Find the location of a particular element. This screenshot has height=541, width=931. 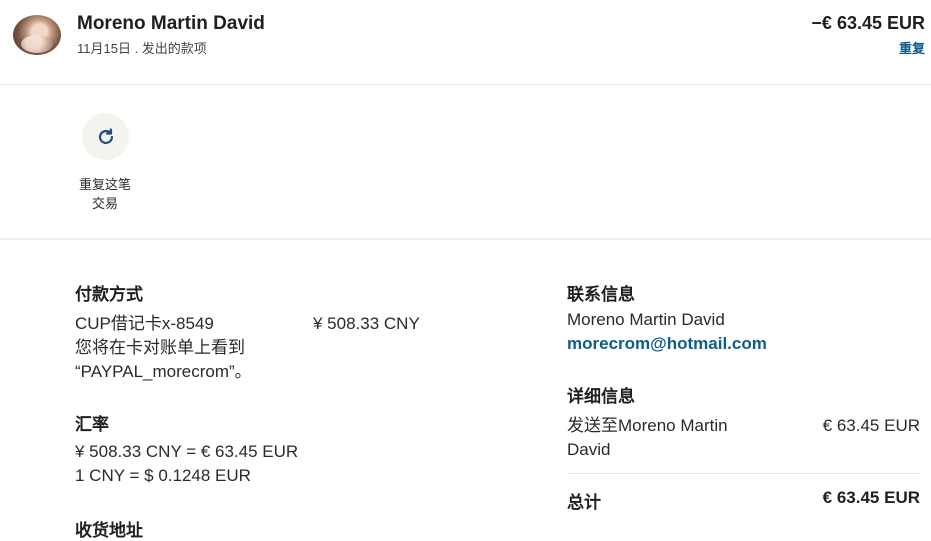

contact-info-title: 联系信息 is located at coordinates (601, 294).